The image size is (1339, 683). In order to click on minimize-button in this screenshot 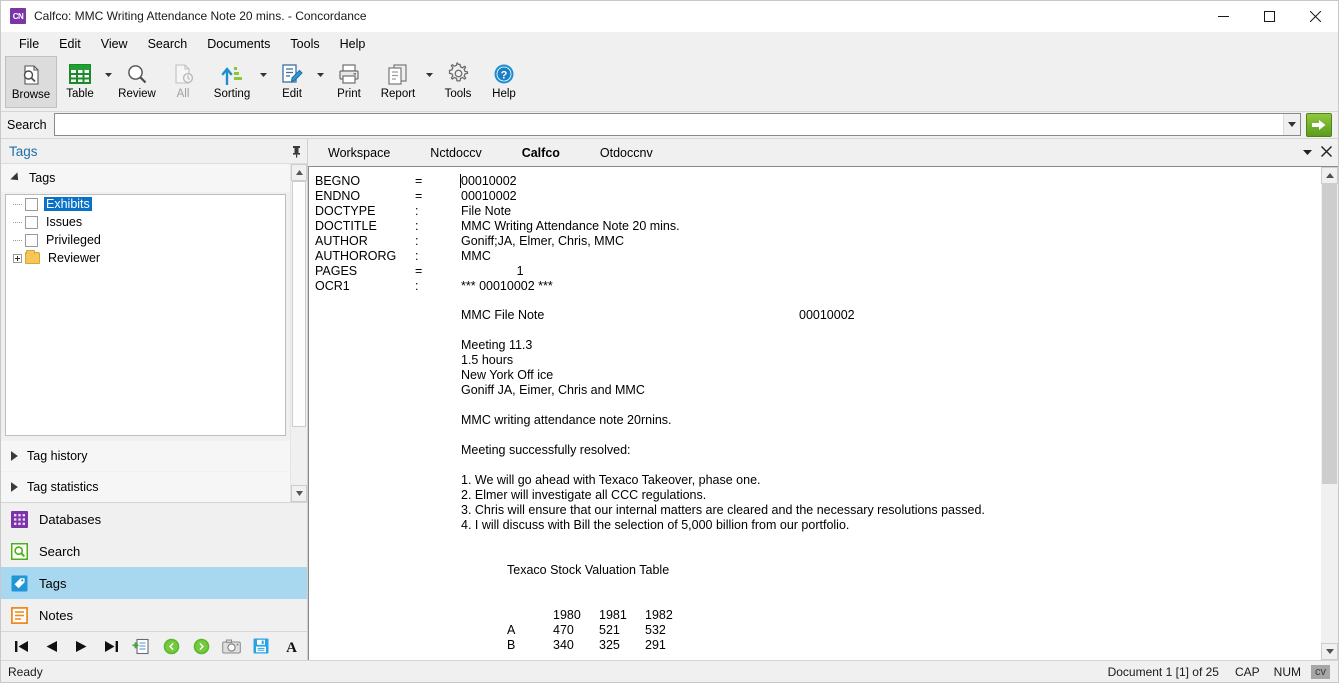, I will do `click(1223, 16)`.